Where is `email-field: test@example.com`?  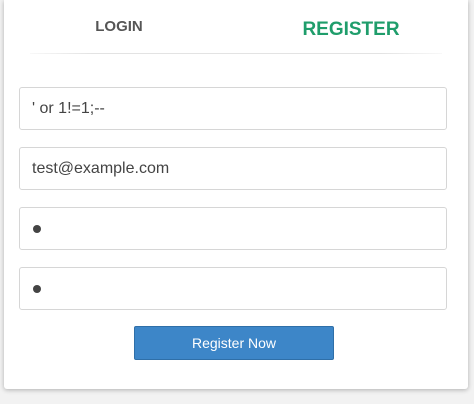 email-field: test@example.com is located at coordinates (233, 168).